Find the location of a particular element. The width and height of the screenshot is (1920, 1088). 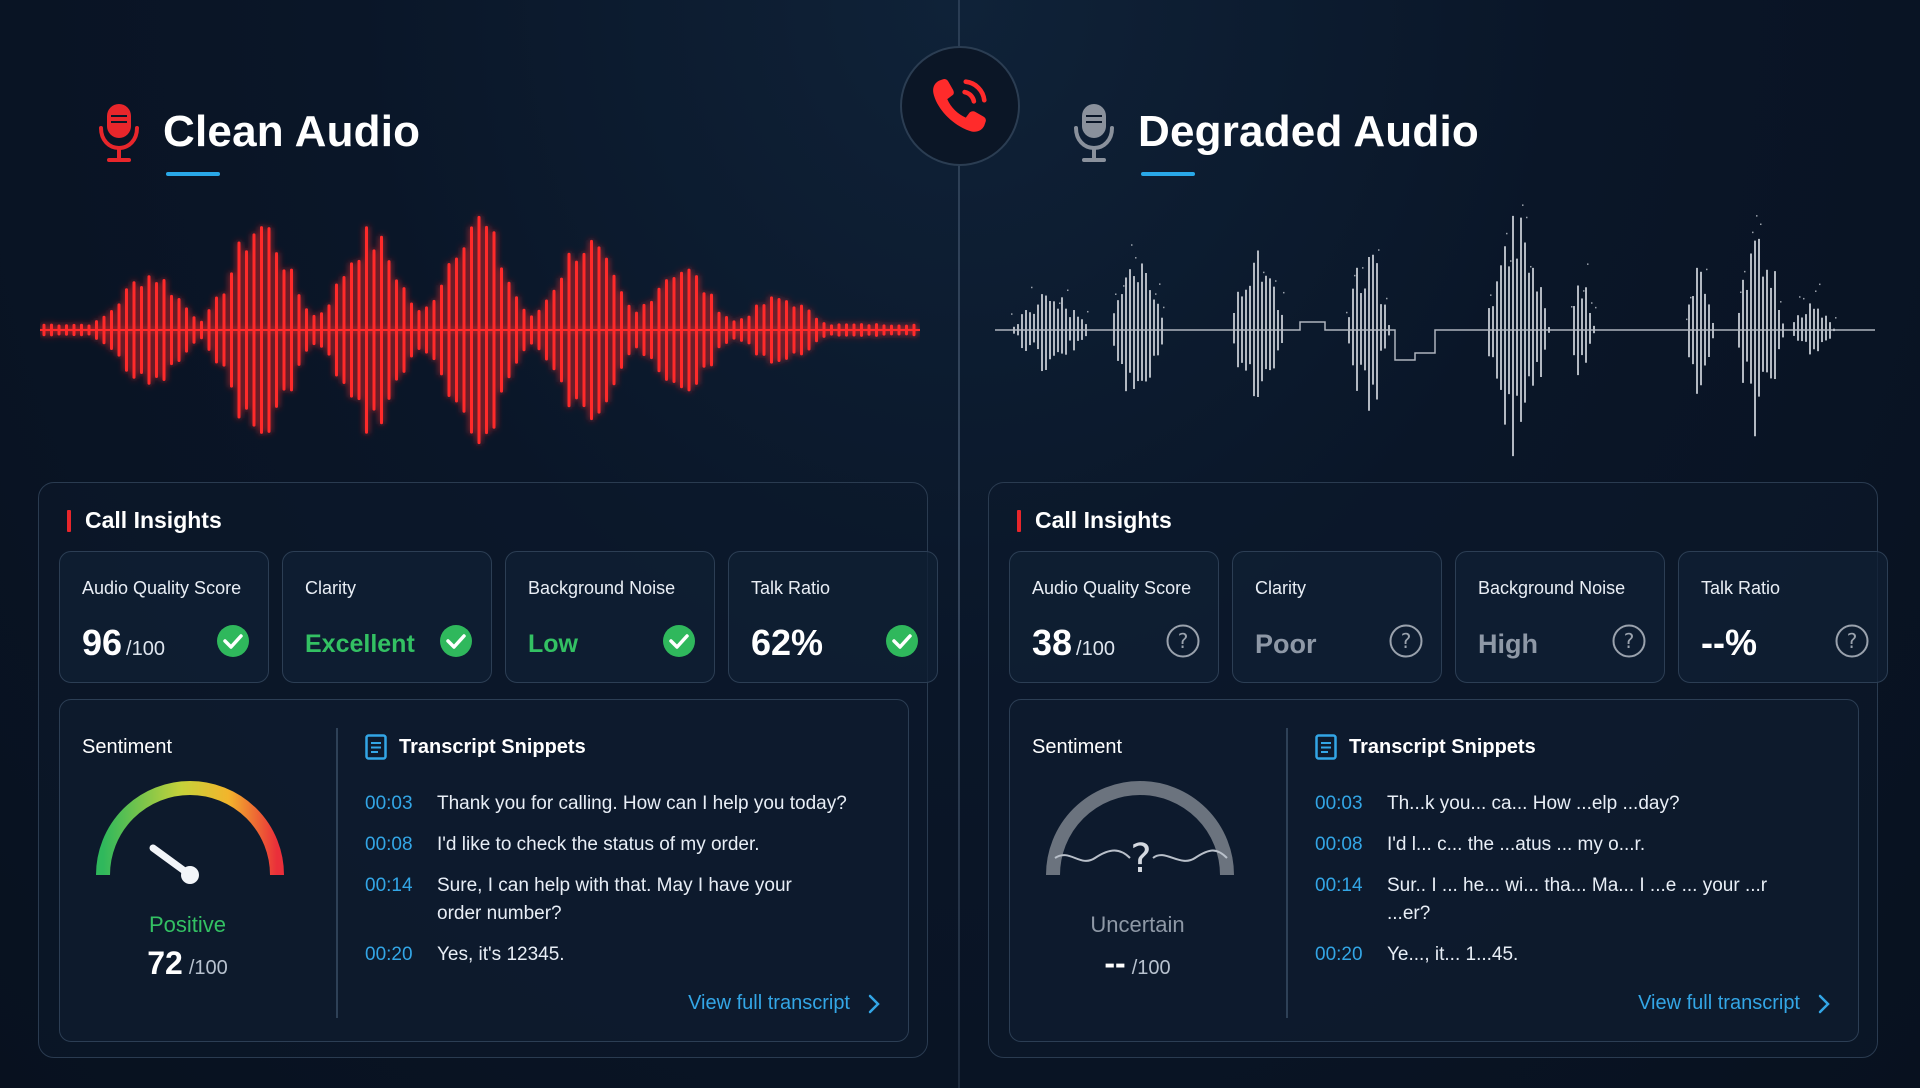

clean-waveform is located at coordinates (480, 330).